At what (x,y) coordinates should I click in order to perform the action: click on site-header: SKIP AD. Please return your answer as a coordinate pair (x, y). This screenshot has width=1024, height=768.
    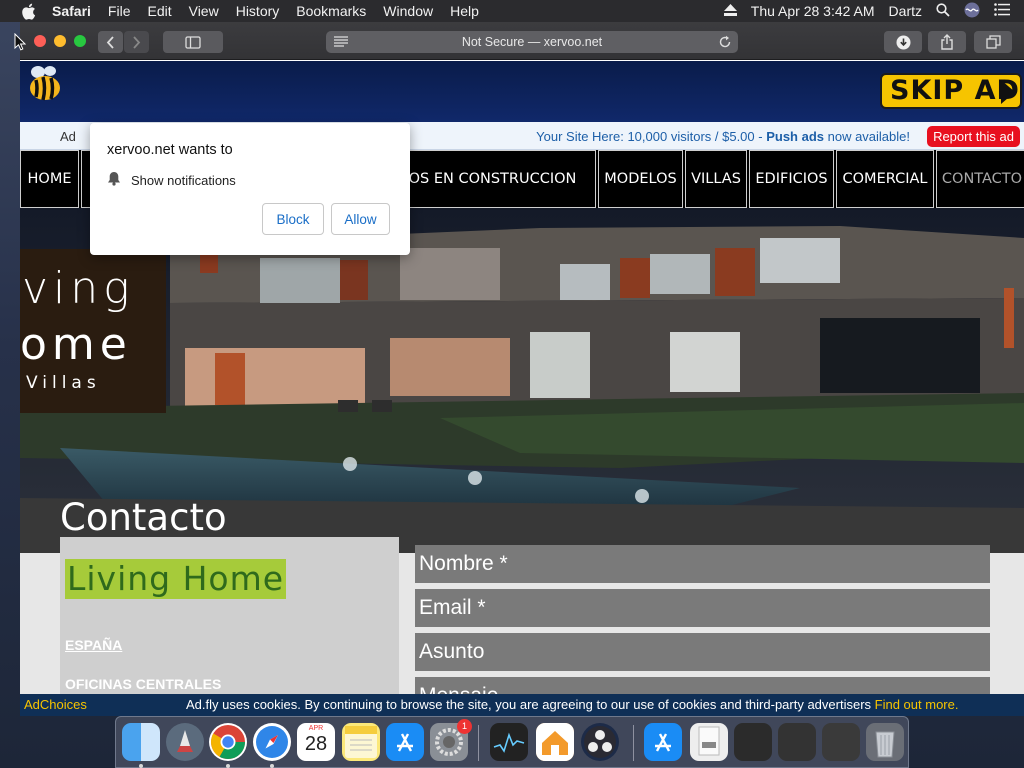
    Looking at the image, I should click on (522, 91).